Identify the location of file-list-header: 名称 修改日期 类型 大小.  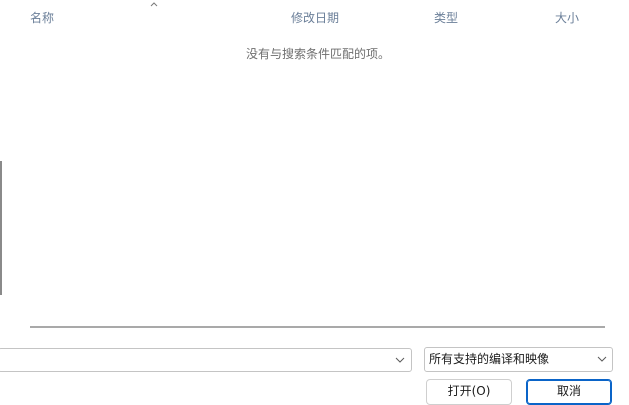
(314, 18).